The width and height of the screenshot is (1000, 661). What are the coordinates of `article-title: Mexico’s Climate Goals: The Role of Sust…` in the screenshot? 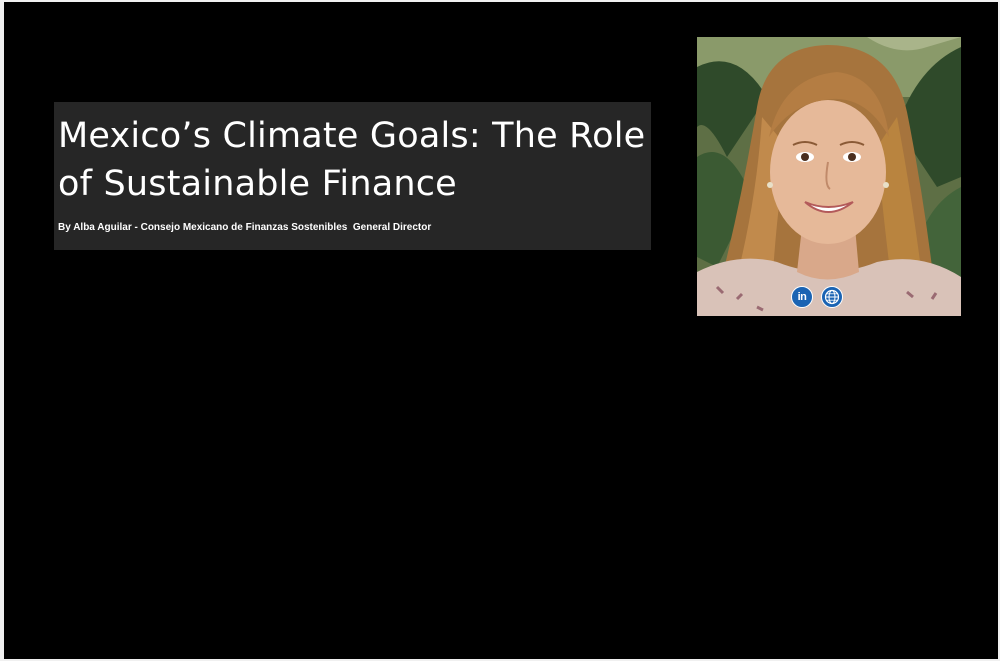 It's located at (352, 160).